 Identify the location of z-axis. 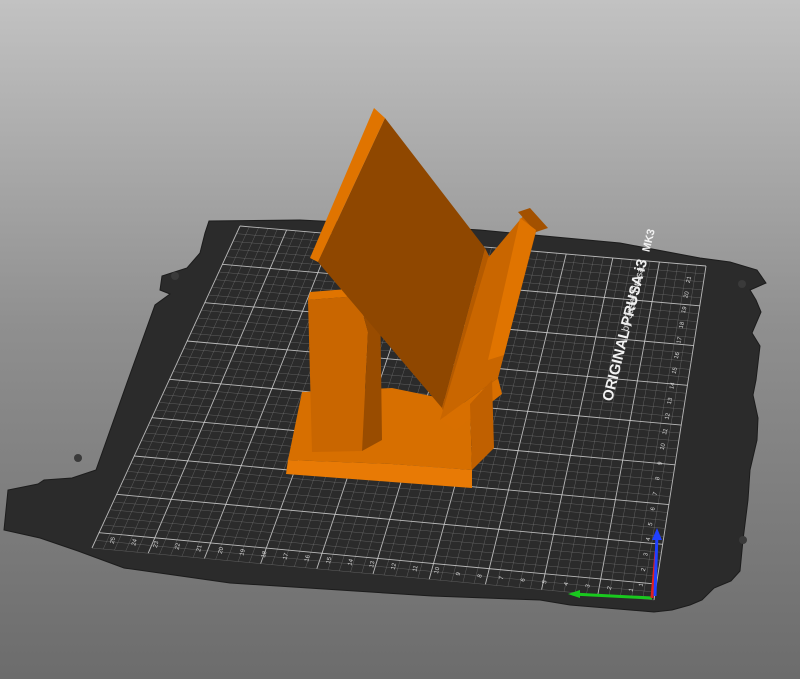
(656, 564).